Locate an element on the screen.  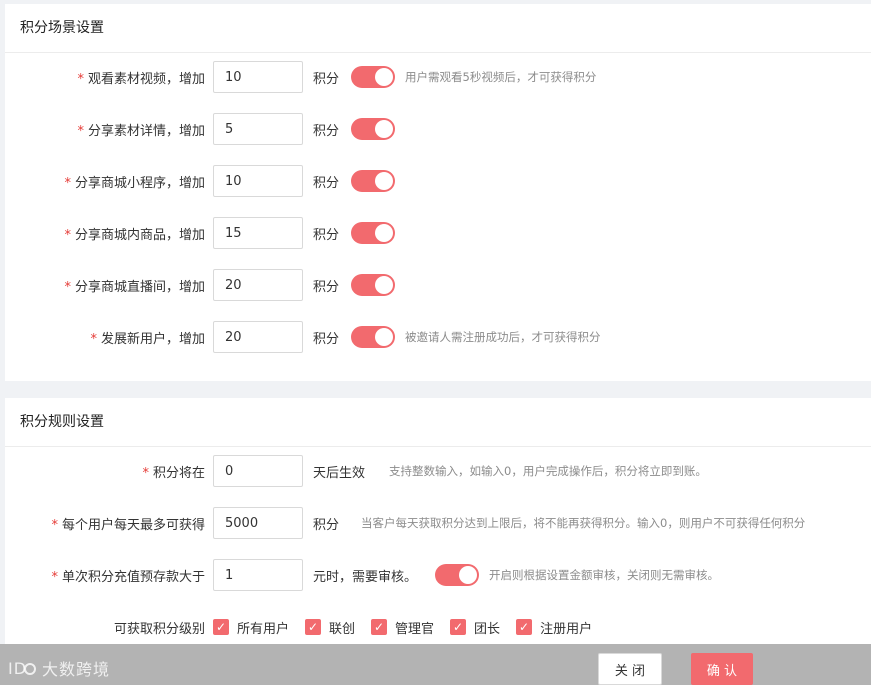
watch-video-points-input is located at coordinates (258, 77).